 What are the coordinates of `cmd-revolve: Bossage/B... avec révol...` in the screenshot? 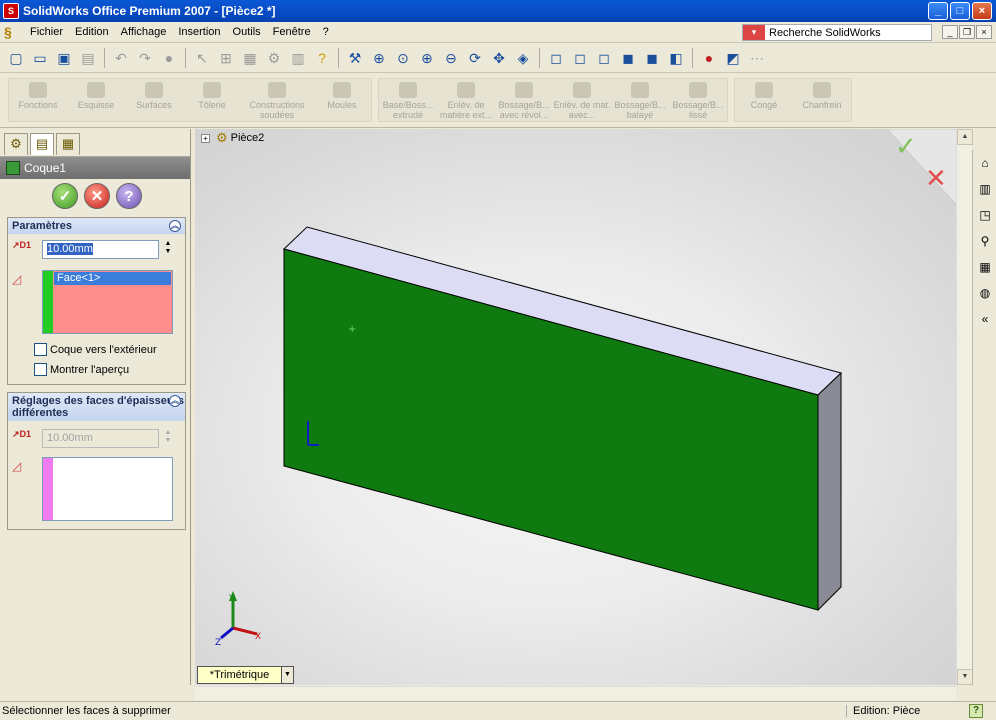 It's located at (524, 100).